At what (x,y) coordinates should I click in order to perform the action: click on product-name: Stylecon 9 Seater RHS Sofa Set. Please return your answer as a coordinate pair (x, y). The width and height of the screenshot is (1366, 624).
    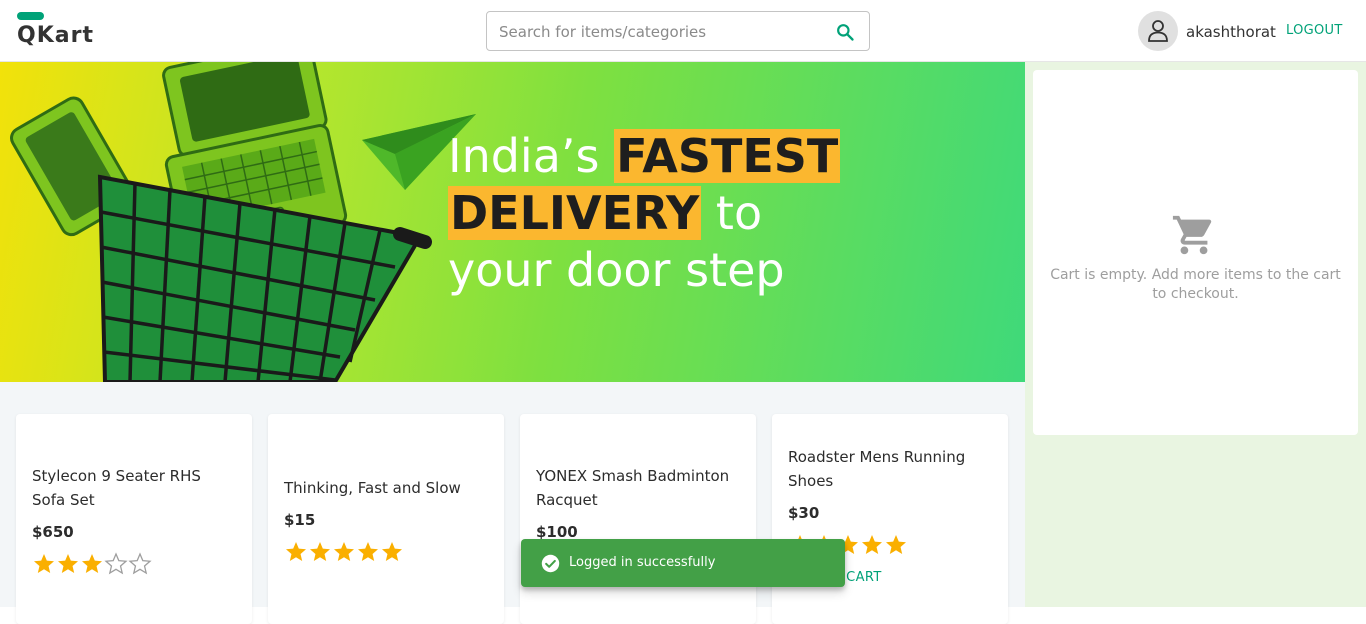
    Looking at the image, I should click on (116, 488).